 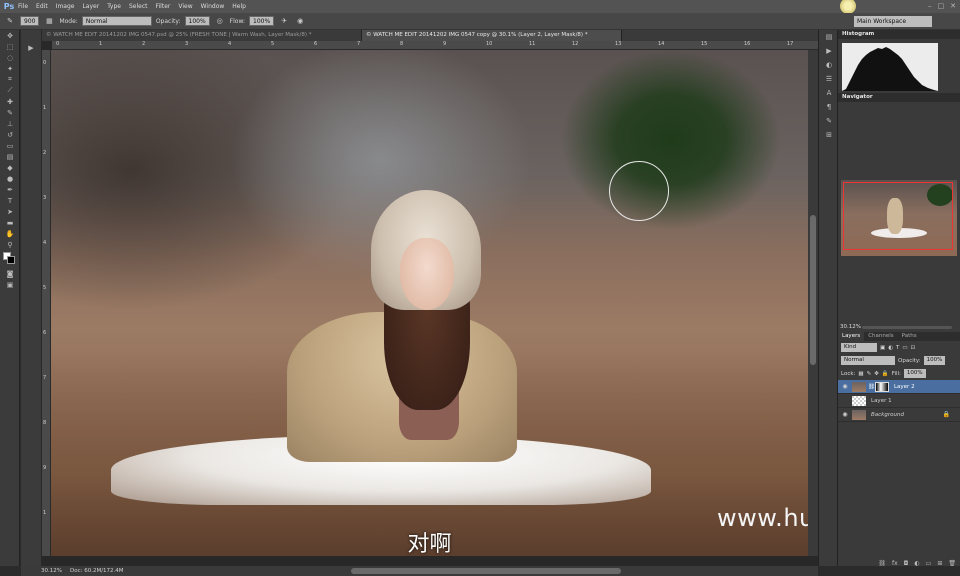 I want to click on pressure-opacity-icon: ◎, so click(x=220, y=21).